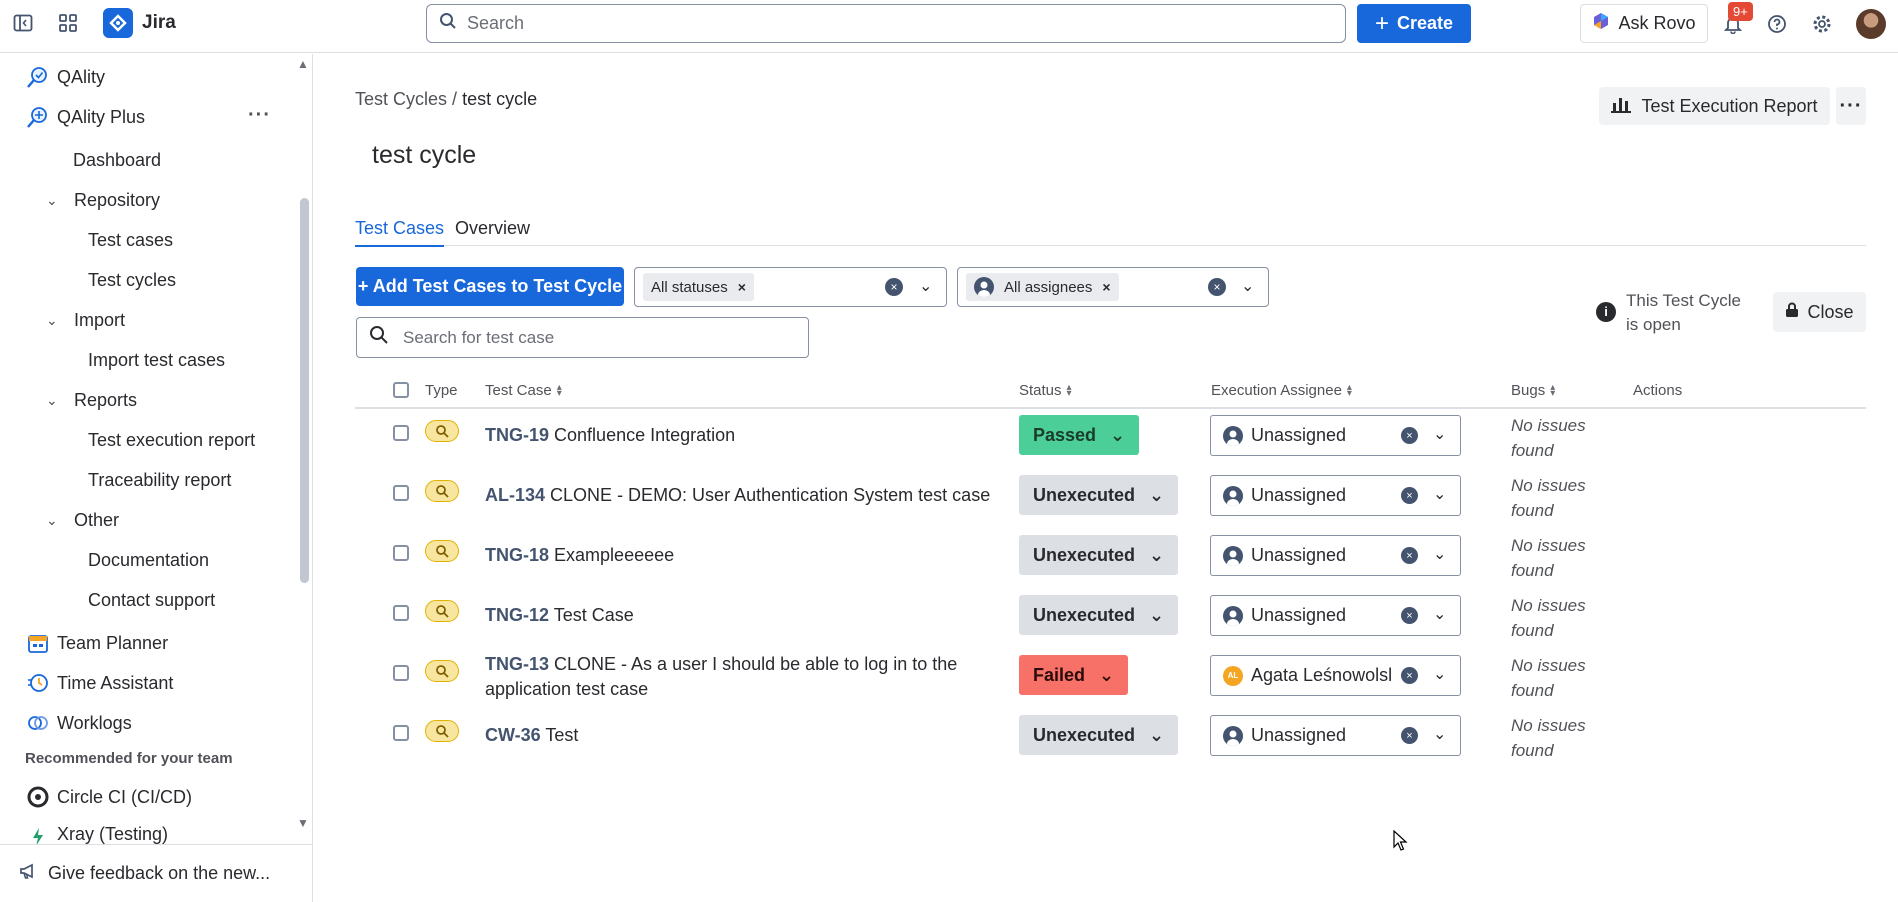  I want to click on global-search, so click(886, 23).